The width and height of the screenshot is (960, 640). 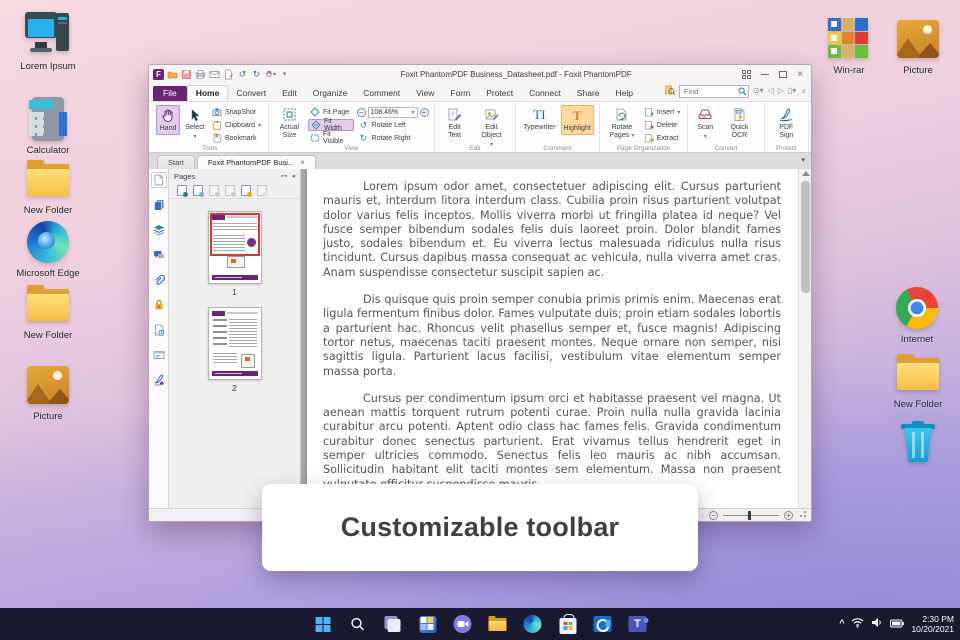 What do you see at coordinates (662, 125) in the screenshot?
I see `delete-button: Delete` at bounding box center [662, 125].